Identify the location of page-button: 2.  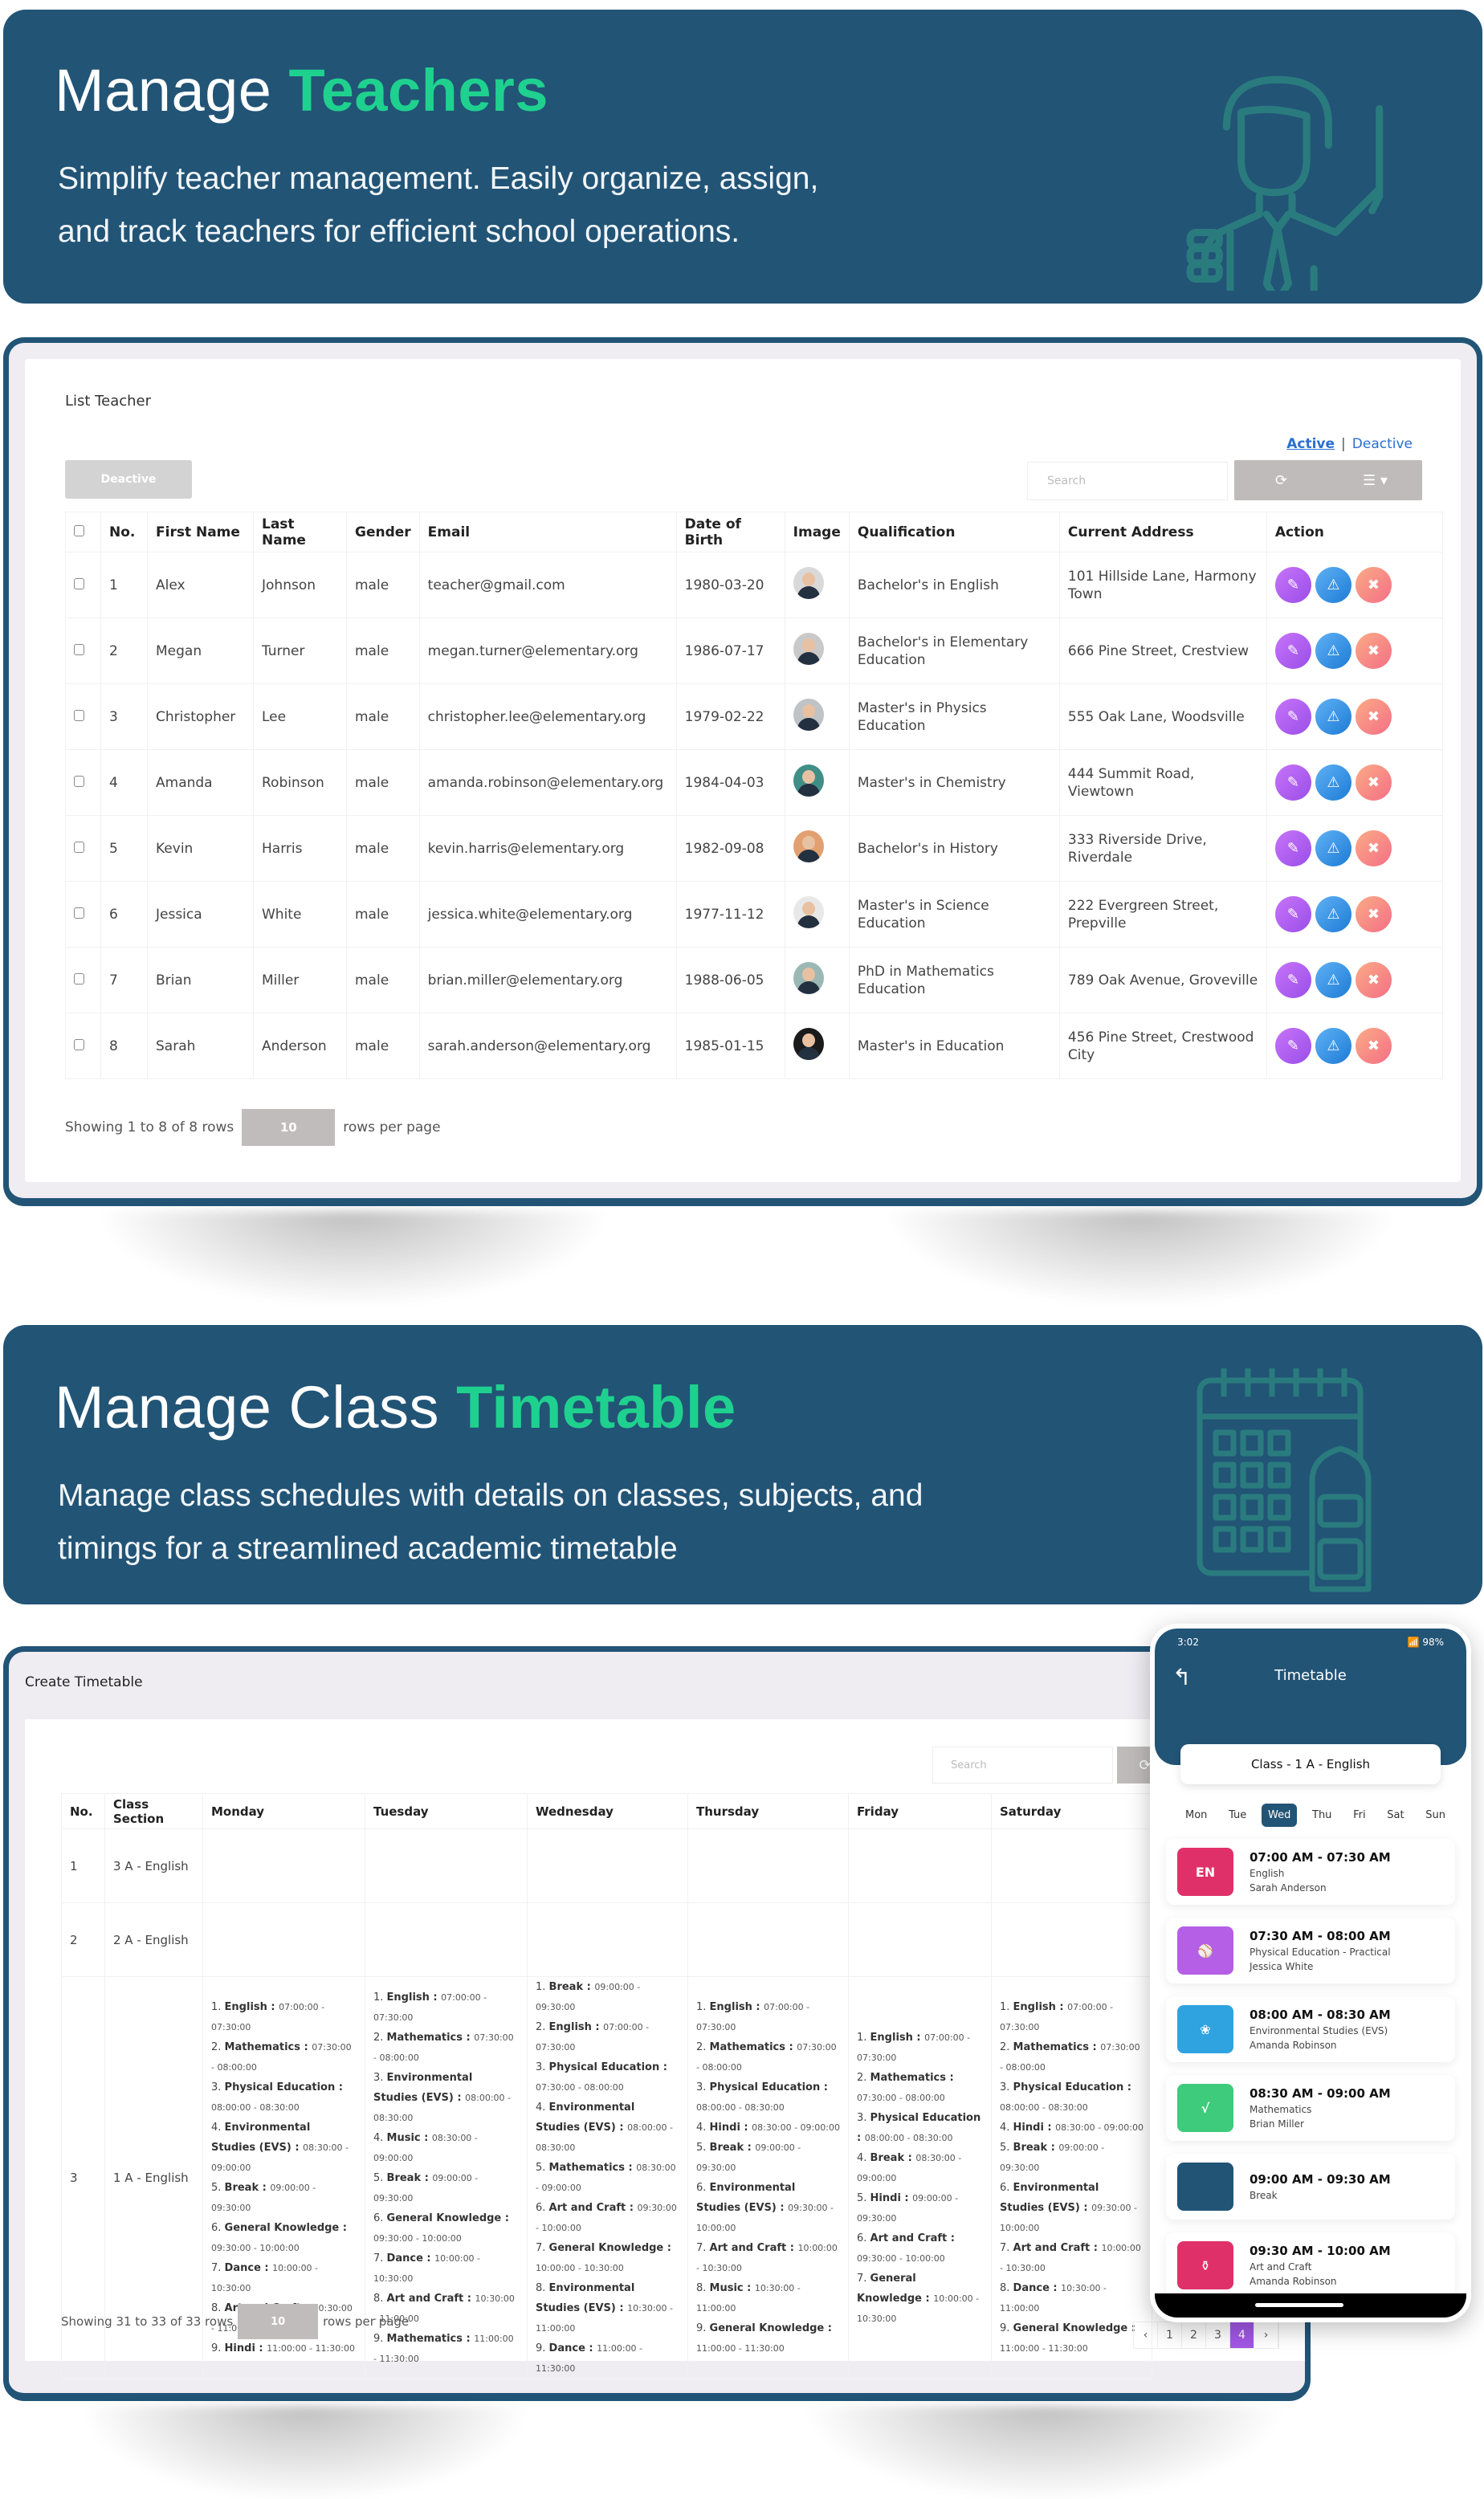
(1194, 2335).